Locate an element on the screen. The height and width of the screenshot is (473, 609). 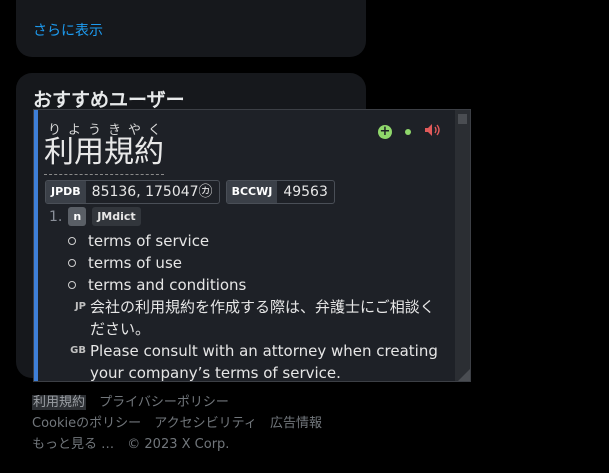
footer-link-terms: 利用規約 is located at coordinates (59, 402).